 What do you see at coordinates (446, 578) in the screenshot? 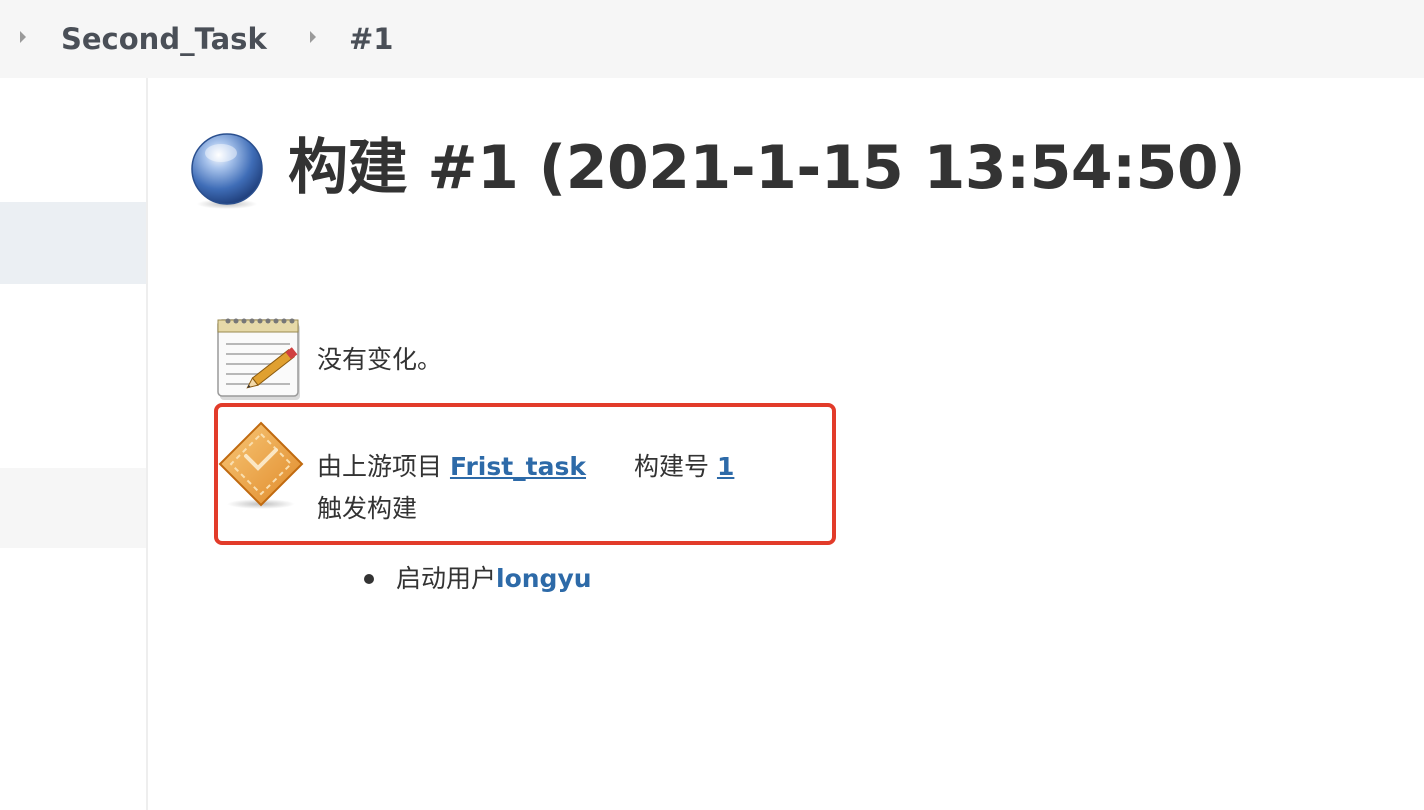
I see `started-by-label: 启动用户` at bounding box center [446, 578].